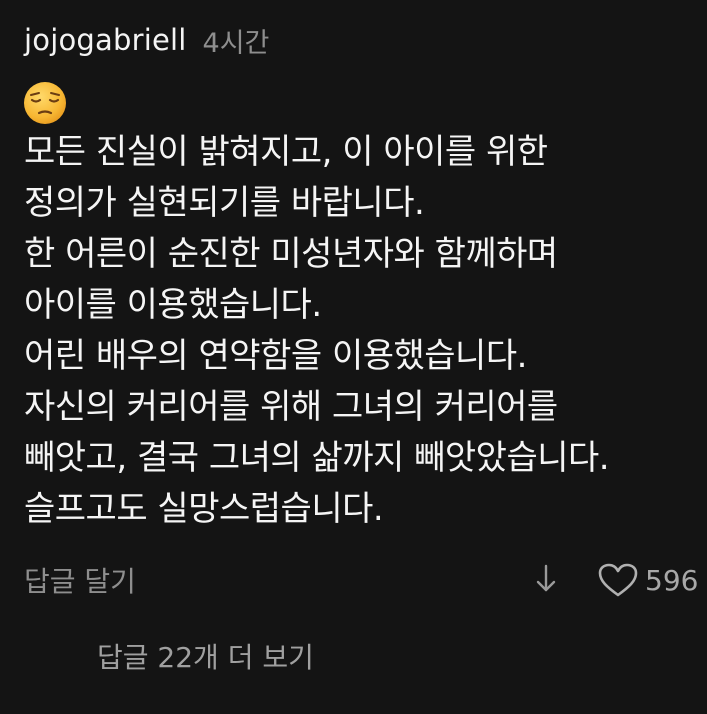 The image size is (707, 714). I want to click on username: jojogabriell, so click(105, 40).